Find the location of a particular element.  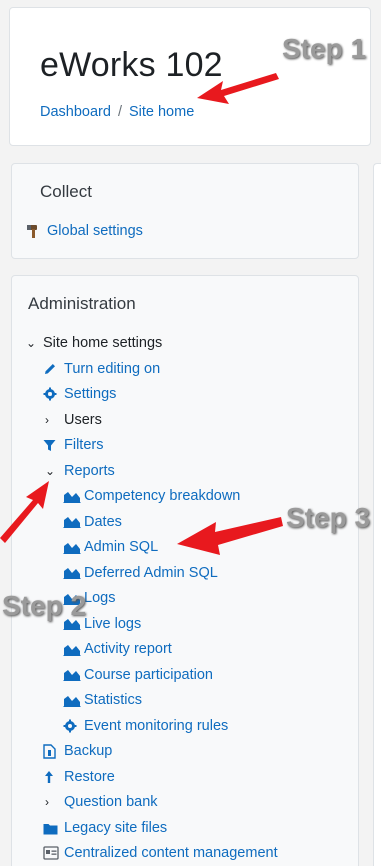

site-home-settings-label: Site home settings is located at coordinates (103, 343).